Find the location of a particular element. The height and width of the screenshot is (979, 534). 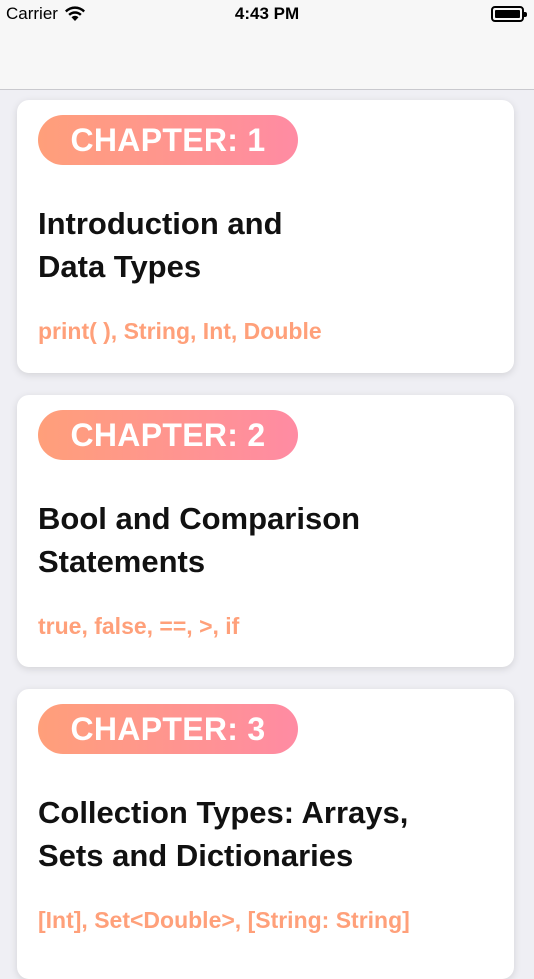

chapter-topics: print( ), String, Int, Double is located at coordinates (180, 331).